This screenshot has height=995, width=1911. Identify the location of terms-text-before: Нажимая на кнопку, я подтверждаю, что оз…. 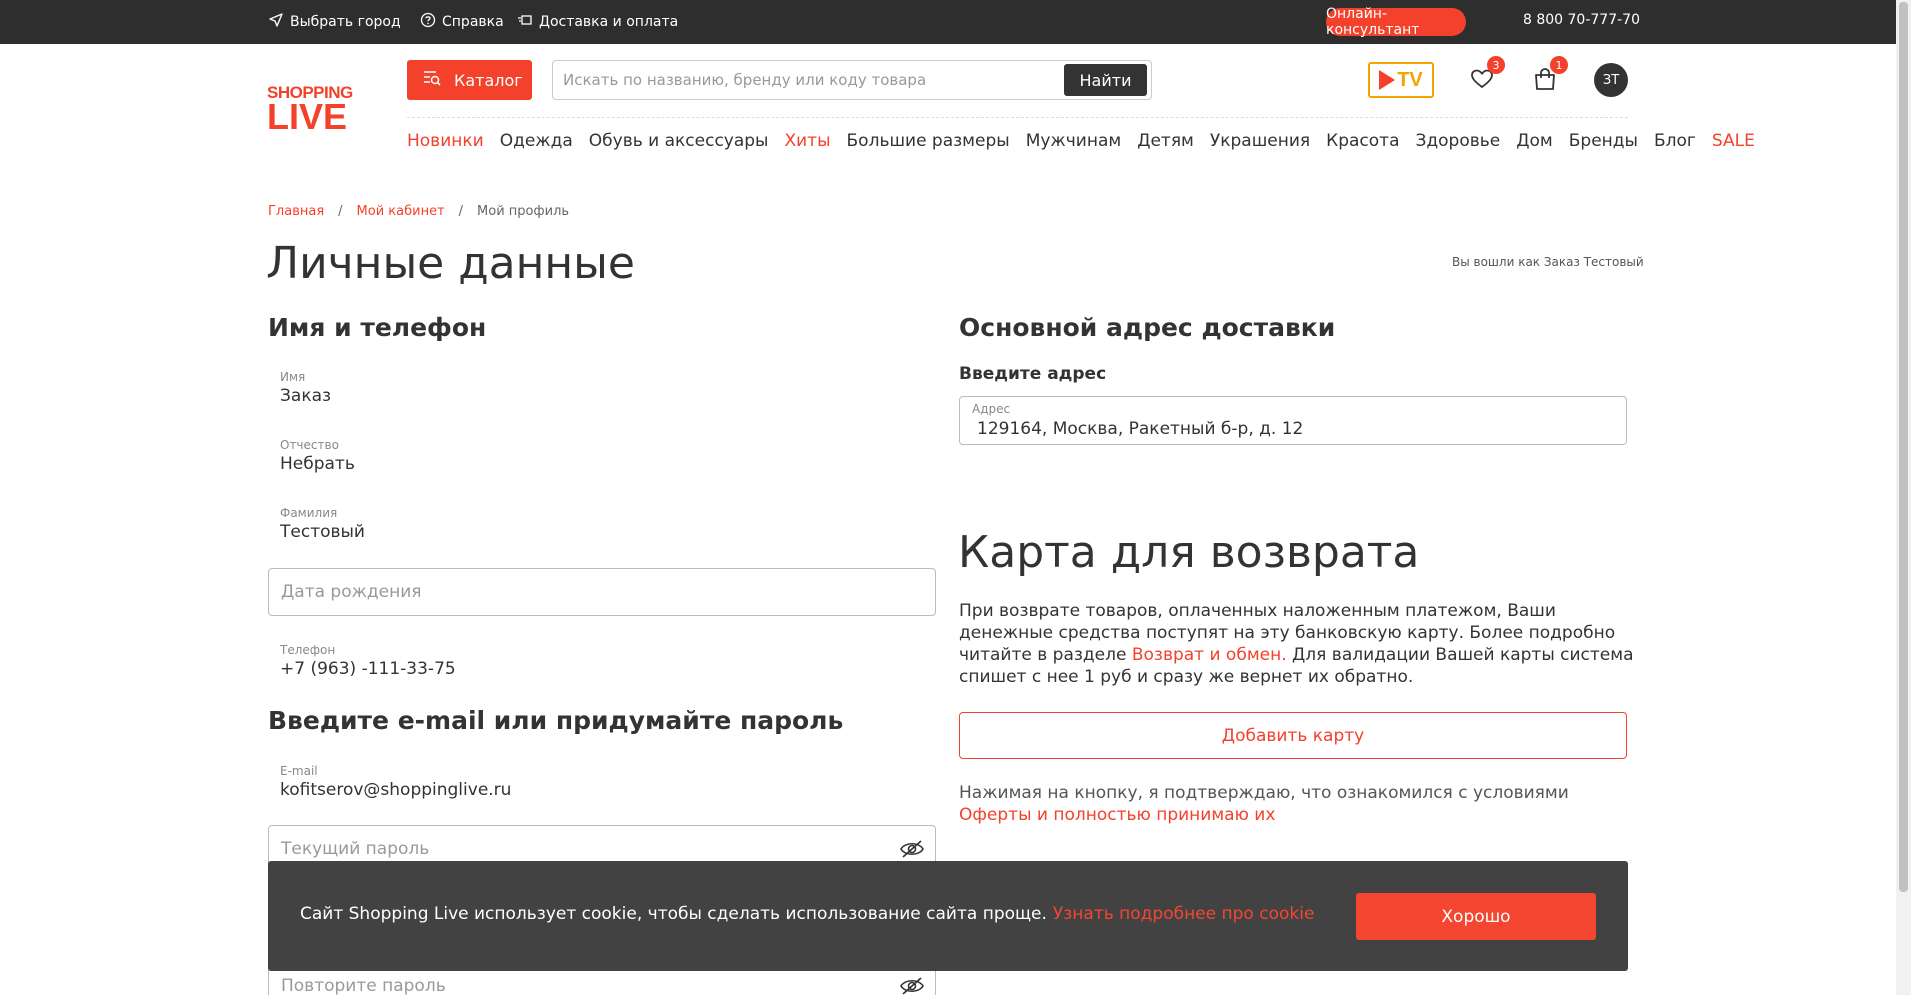
(1264, 793).